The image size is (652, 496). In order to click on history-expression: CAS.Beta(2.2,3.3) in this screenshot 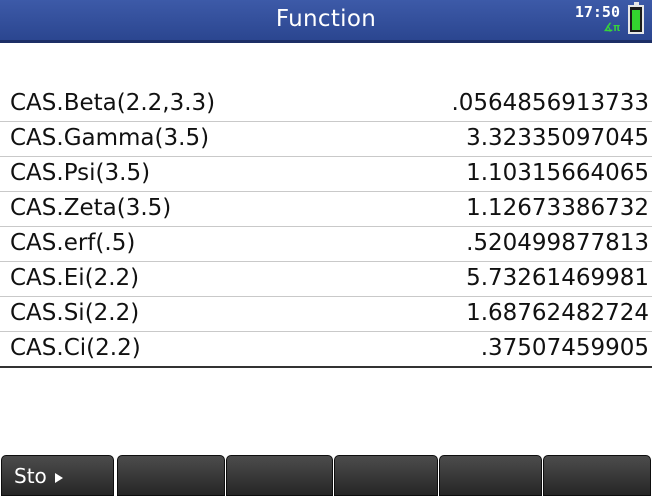, I will do `click(113, 103)`.